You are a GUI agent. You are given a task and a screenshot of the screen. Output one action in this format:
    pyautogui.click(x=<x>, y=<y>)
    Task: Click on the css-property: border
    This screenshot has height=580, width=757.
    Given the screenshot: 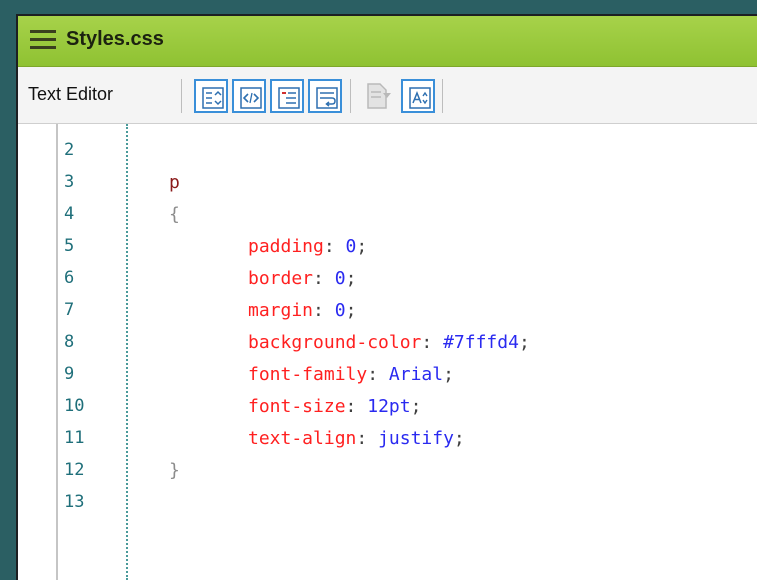 What is the action you would take?
    pyautogui.click(x=281, y=278)
    